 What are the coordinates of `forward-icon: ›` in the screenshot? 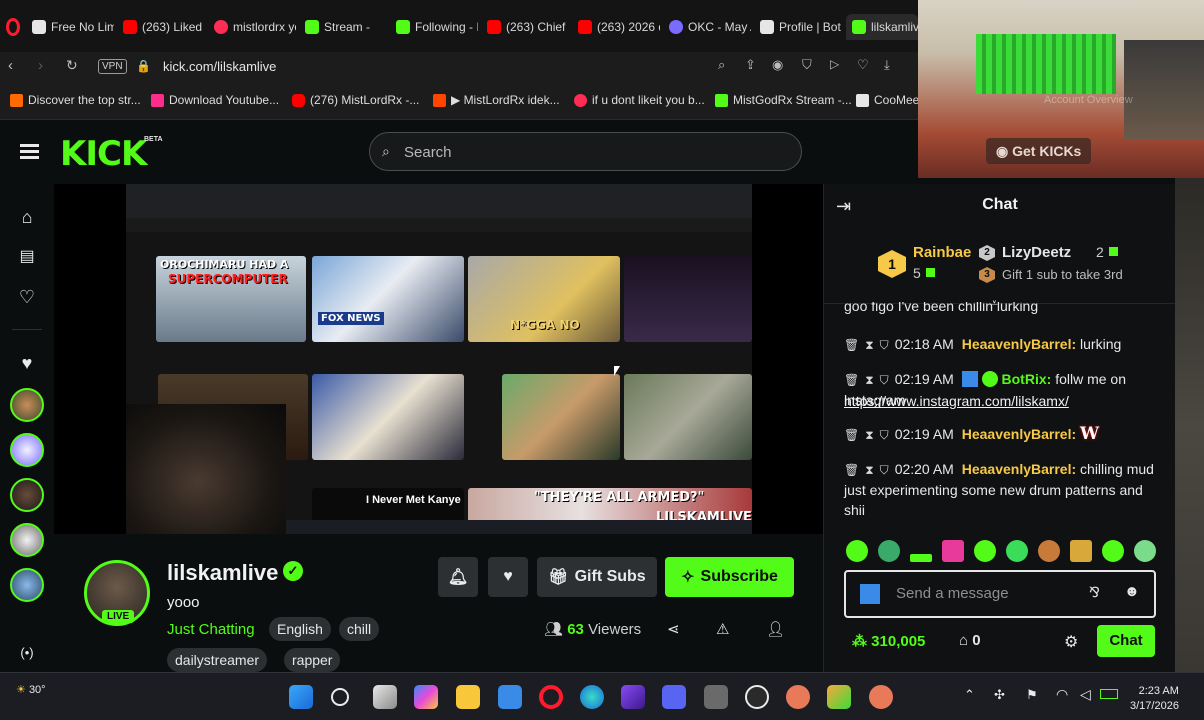 It's located at (40, 65).